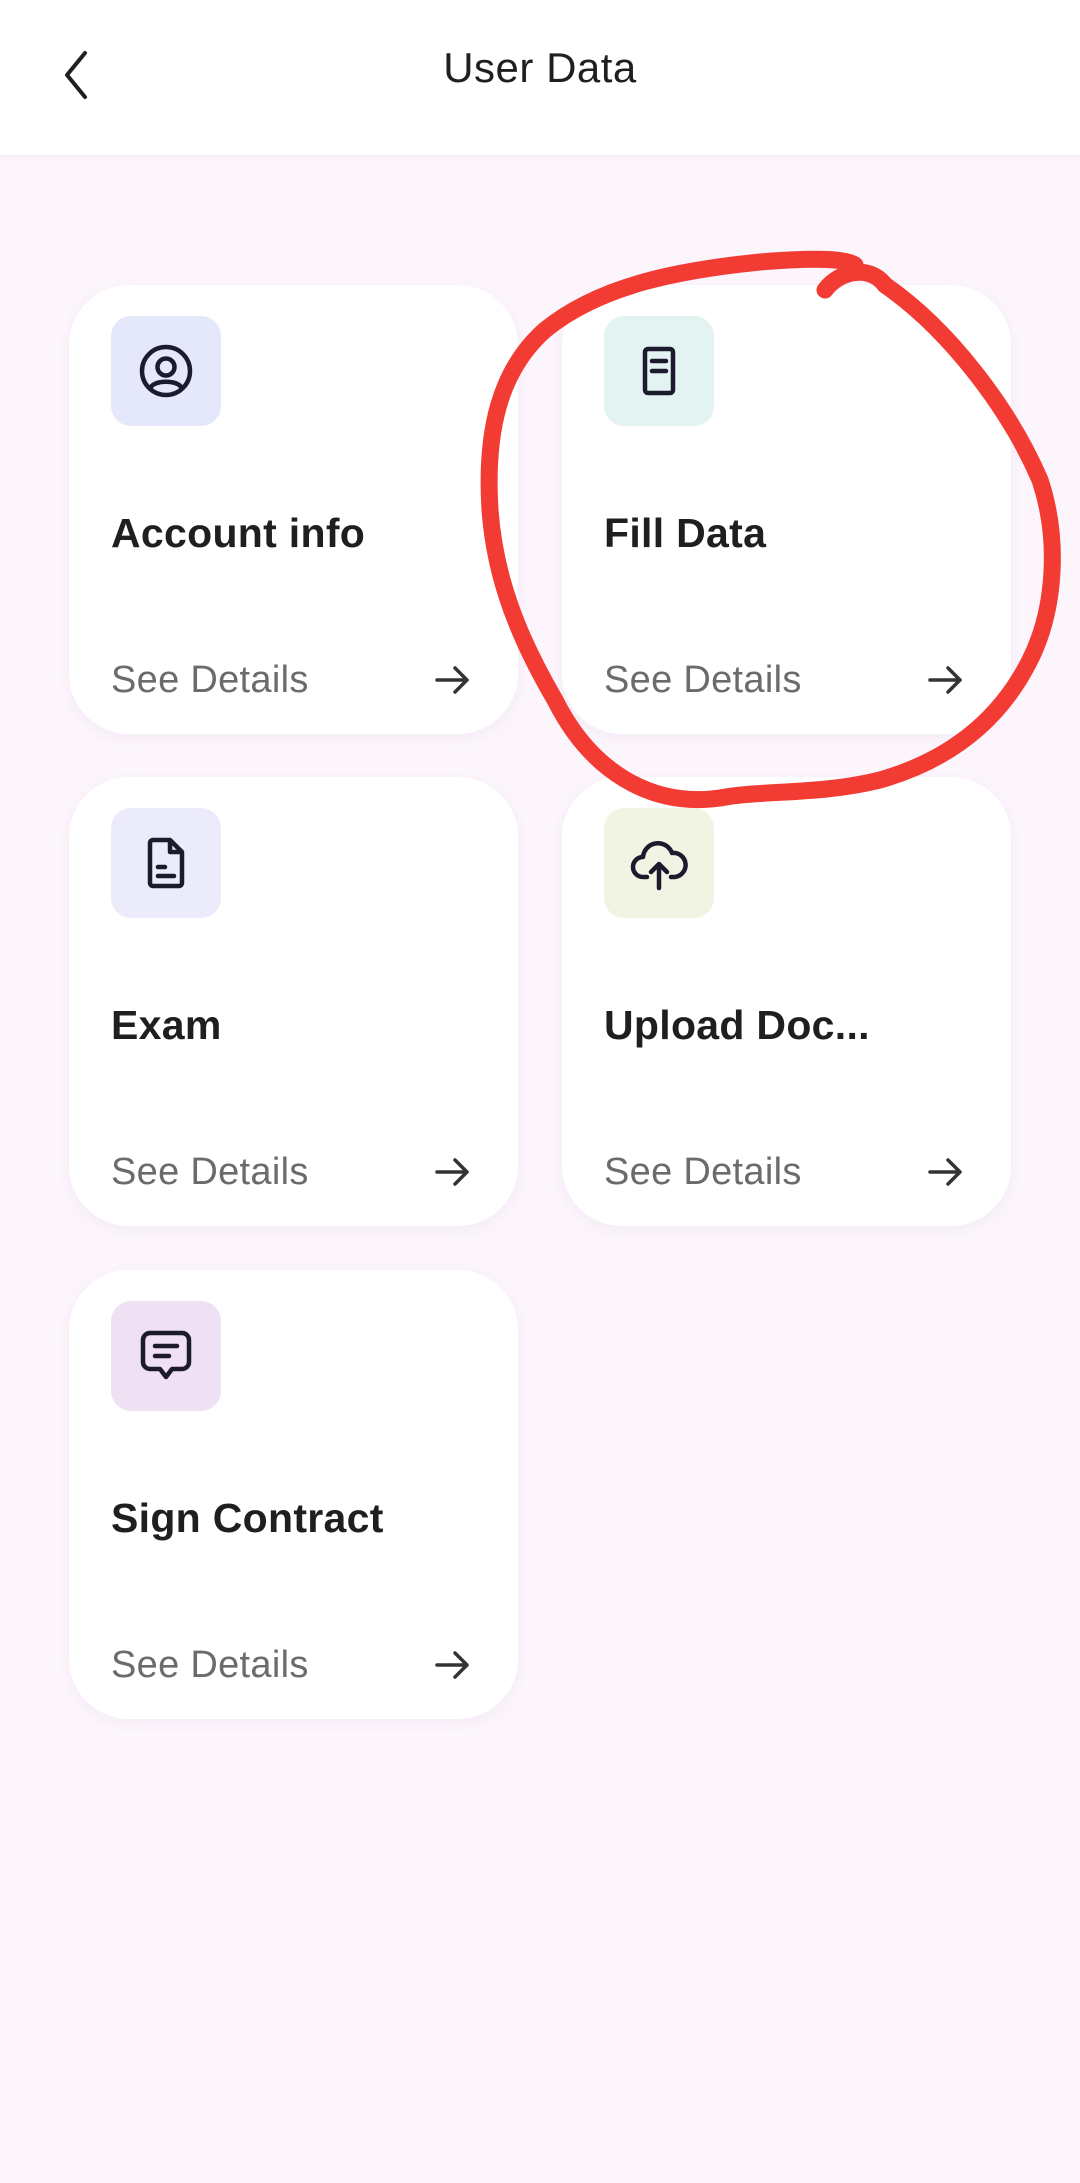 Image resolution: width=1080 pixels, height=2183 pixels. Describe the element at coordinates (238, 533) in the screenshot. I see `card-title: Account info` at that location.